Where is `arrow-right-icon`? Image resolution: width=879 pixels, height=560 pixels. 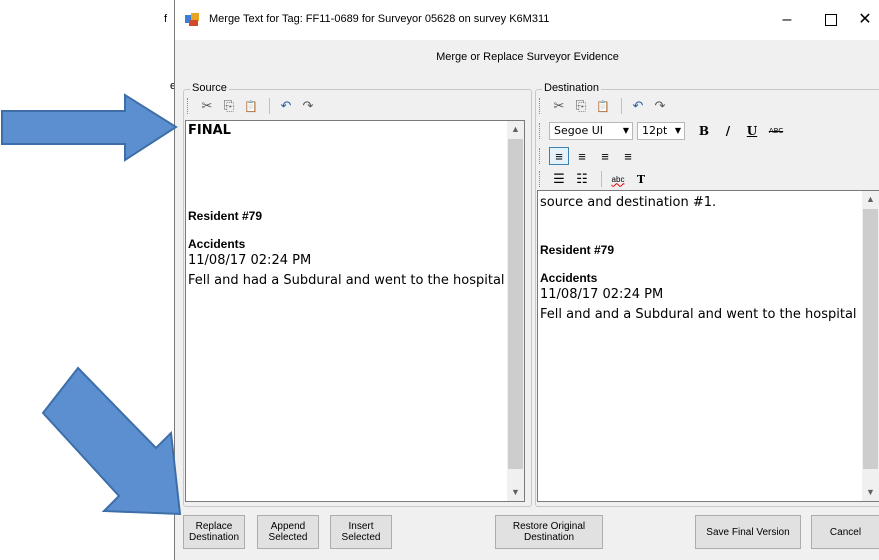 arrow-right-icon is located at coordinates (89, 127).